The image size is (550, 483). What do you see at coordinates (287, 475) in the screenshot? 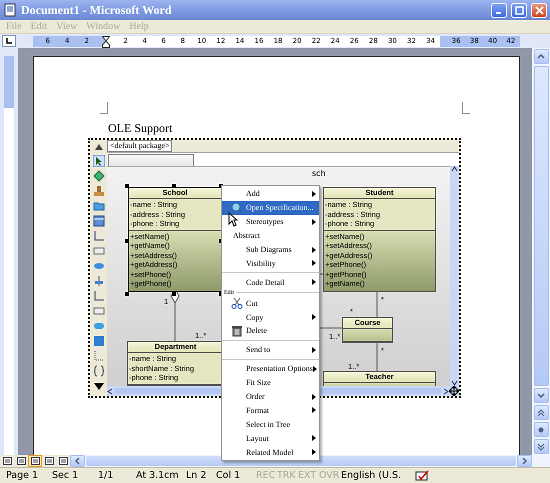
I see `status-field: TRK` at bounding box center [287, 475].